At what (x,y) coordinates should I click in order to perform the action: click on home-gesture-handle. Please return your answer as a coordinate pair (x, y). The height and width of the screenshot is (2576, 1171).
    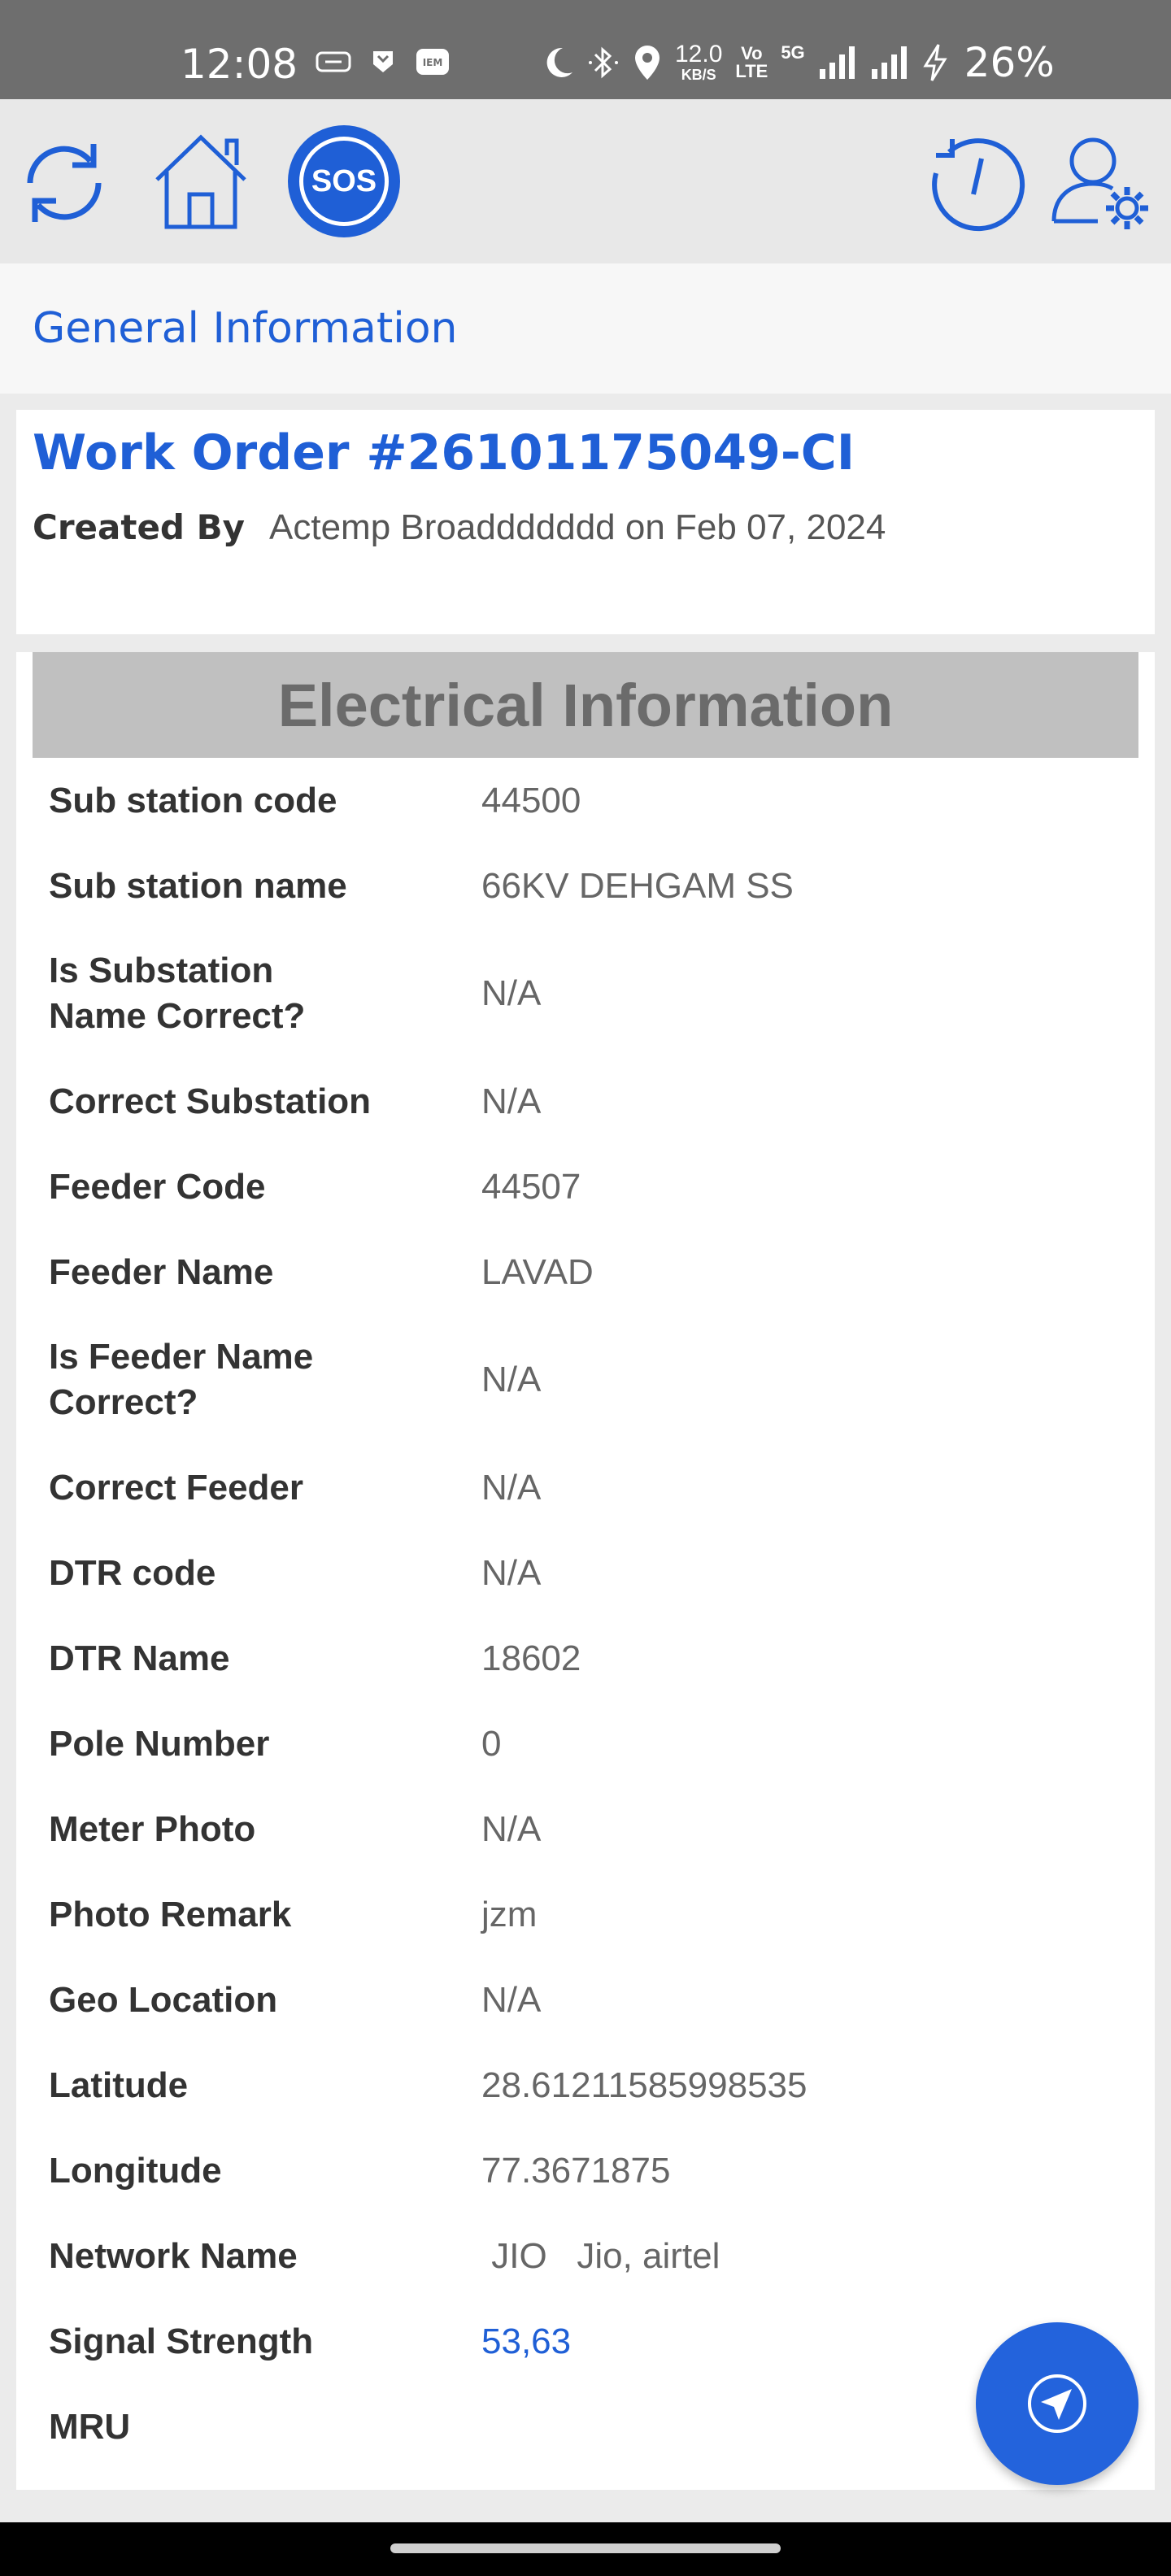
    Looking at the image, I should click on (585, 2548).